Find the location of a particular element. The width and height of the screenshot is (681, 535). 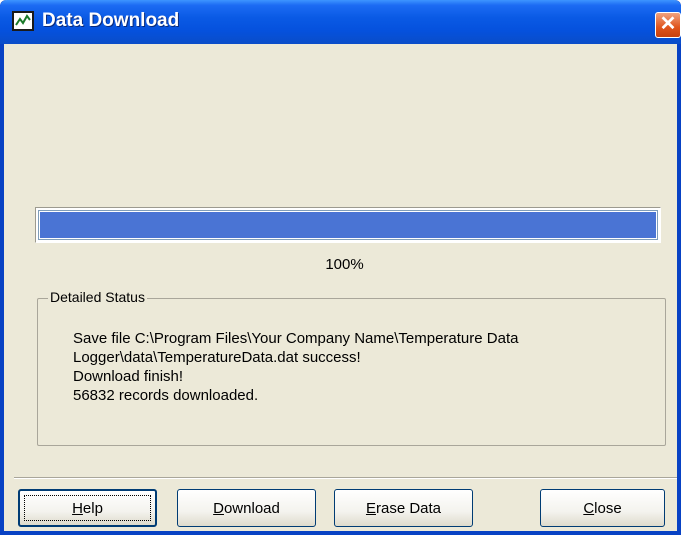

status-line: 56832 records downloaded. is located at coordinates (166, 395).